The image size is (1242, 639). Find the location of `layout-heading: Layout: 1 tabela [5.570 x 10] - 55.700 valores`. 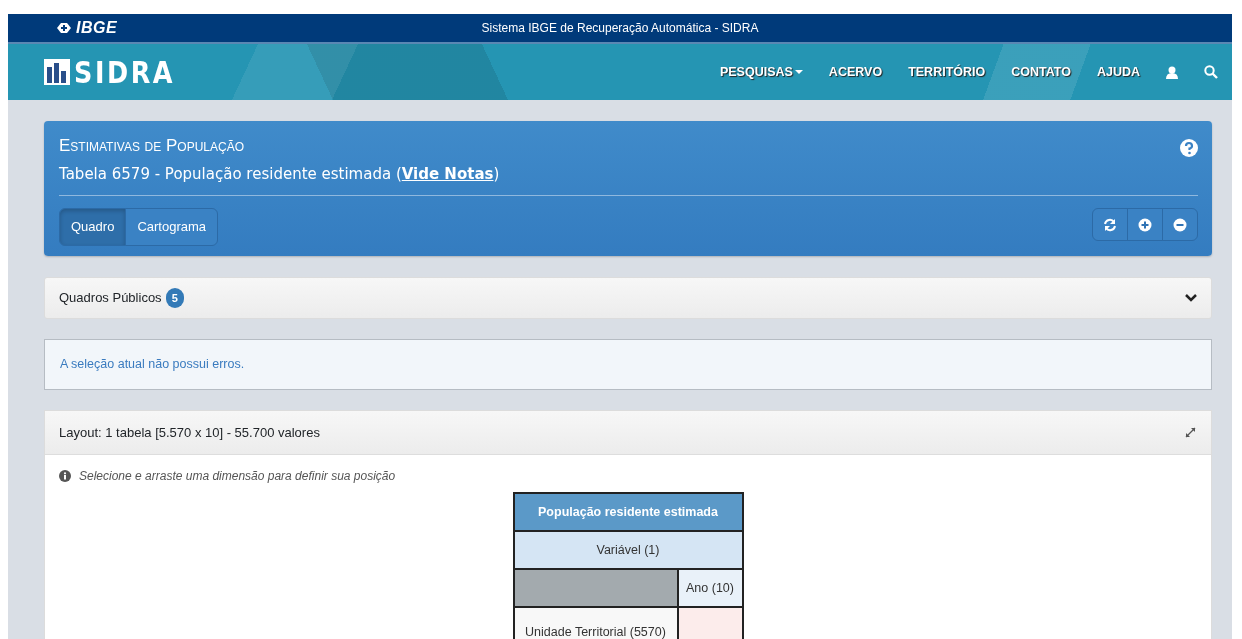

layout-heading: Layout: 1 tabela [5.570 x 10] - 55.700 valores is located at coordinates (189, 432).